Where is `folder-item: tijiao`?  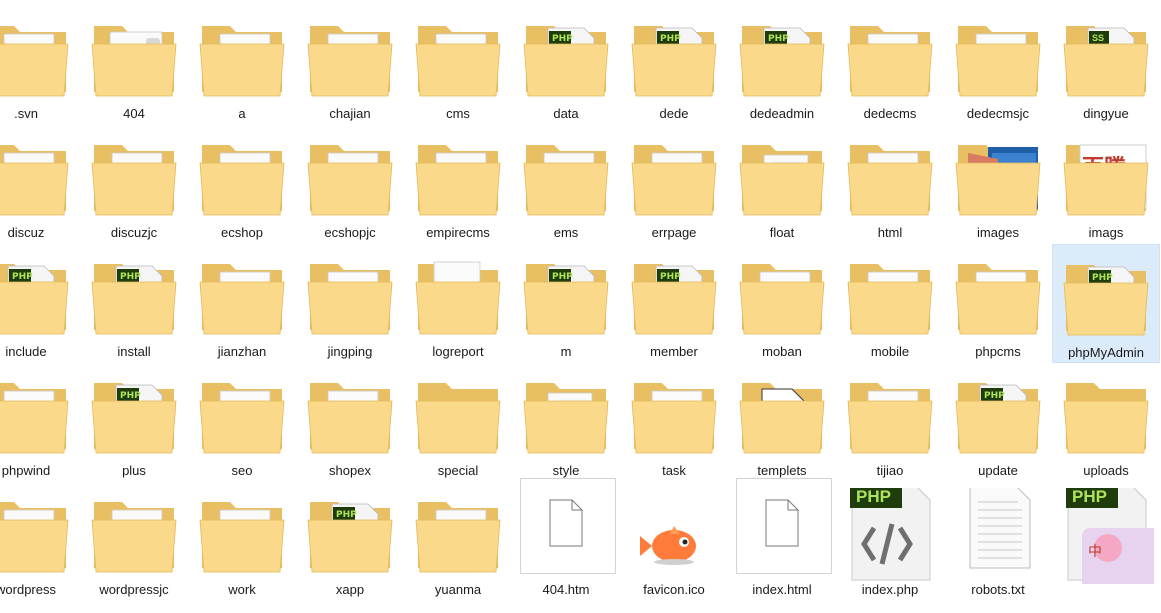
folder-item: tijiao is located at coordinates (890, 422).